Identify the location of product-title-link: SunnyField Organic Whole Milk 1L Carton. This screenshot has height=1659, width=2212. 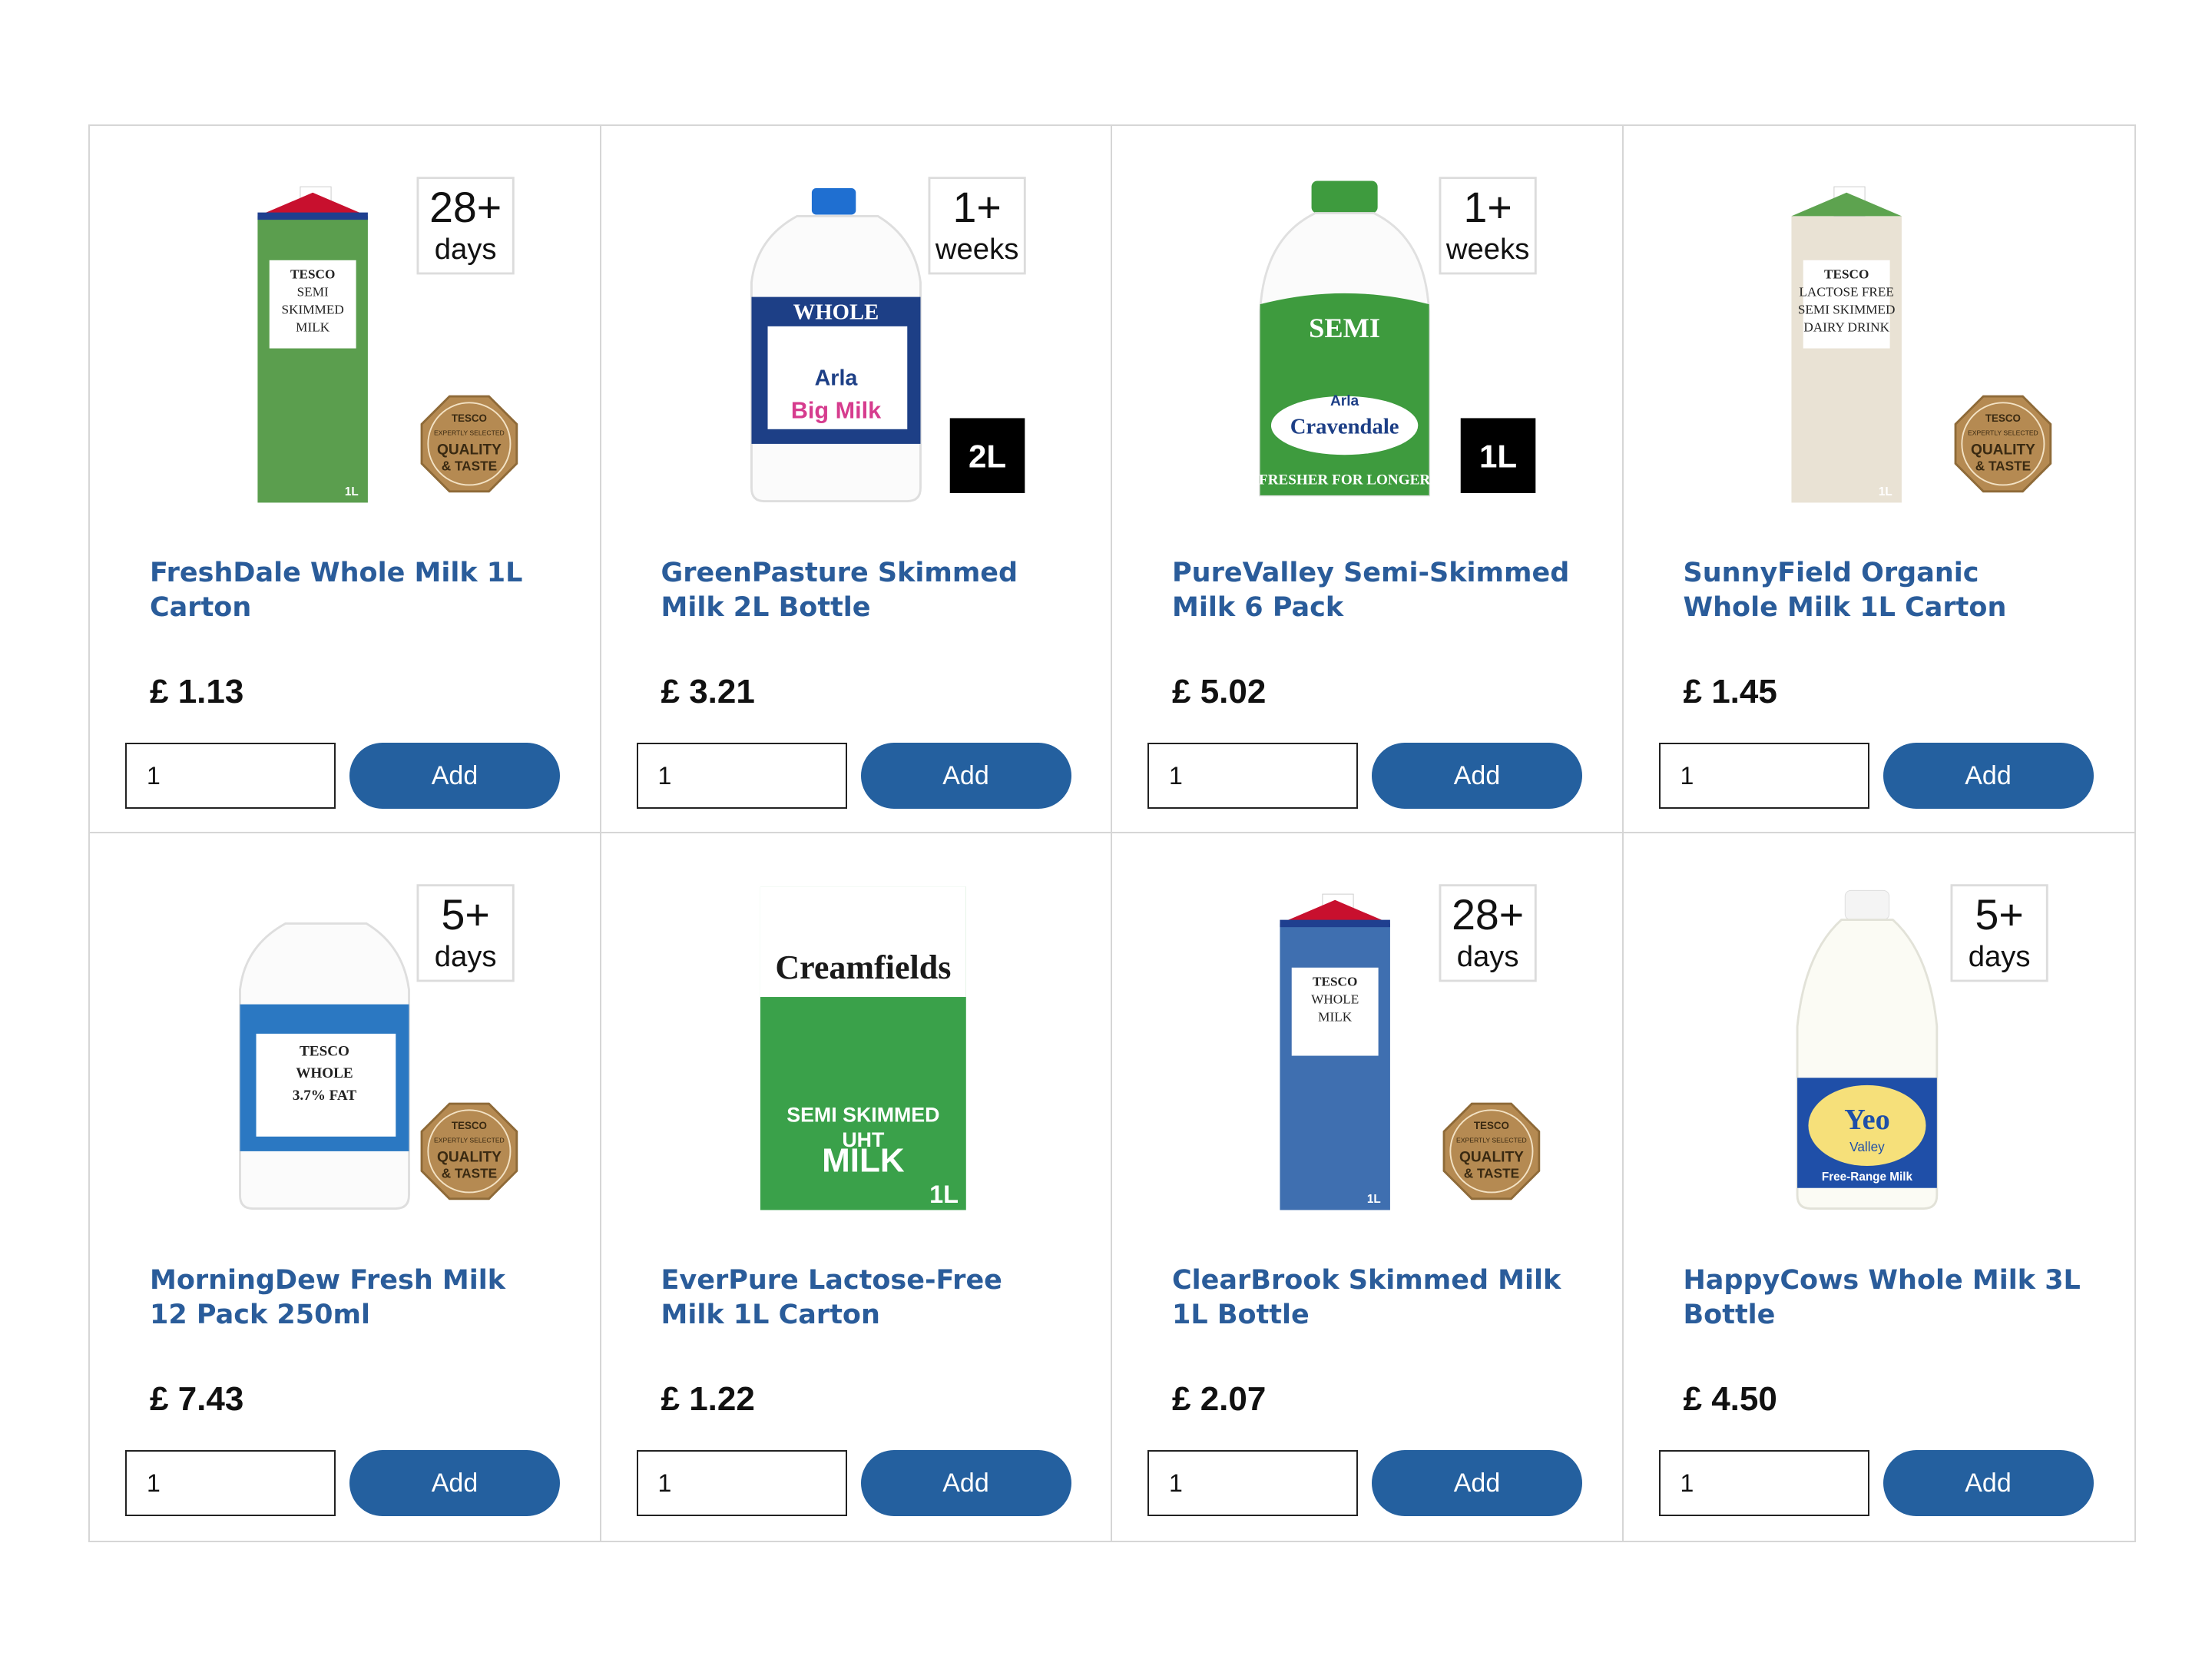
(1883, 590).